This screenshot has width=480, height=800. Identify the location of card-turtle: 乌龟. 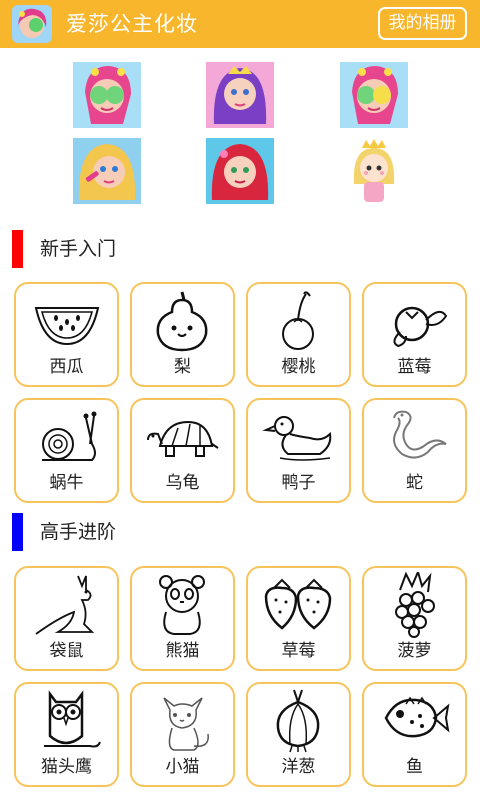
(182, 450).